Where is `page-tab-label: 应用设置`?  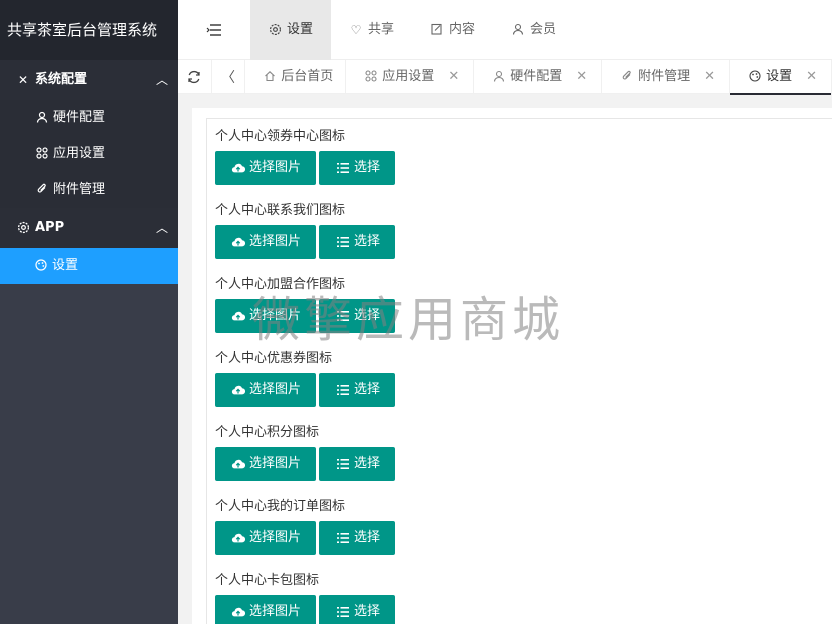 page-tab-label: 应用设置 is located at coordinates (408, 76).